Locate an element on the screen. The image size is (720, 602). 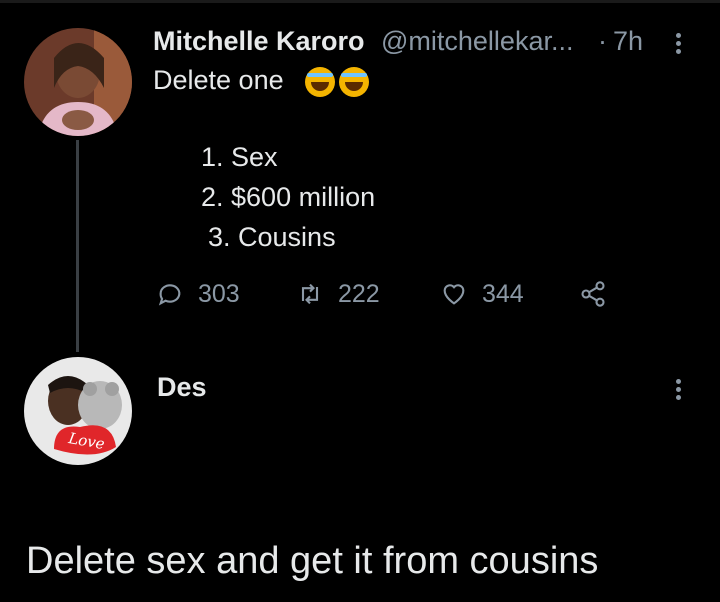
like-button: 344 is located at coordinates (482, 294).